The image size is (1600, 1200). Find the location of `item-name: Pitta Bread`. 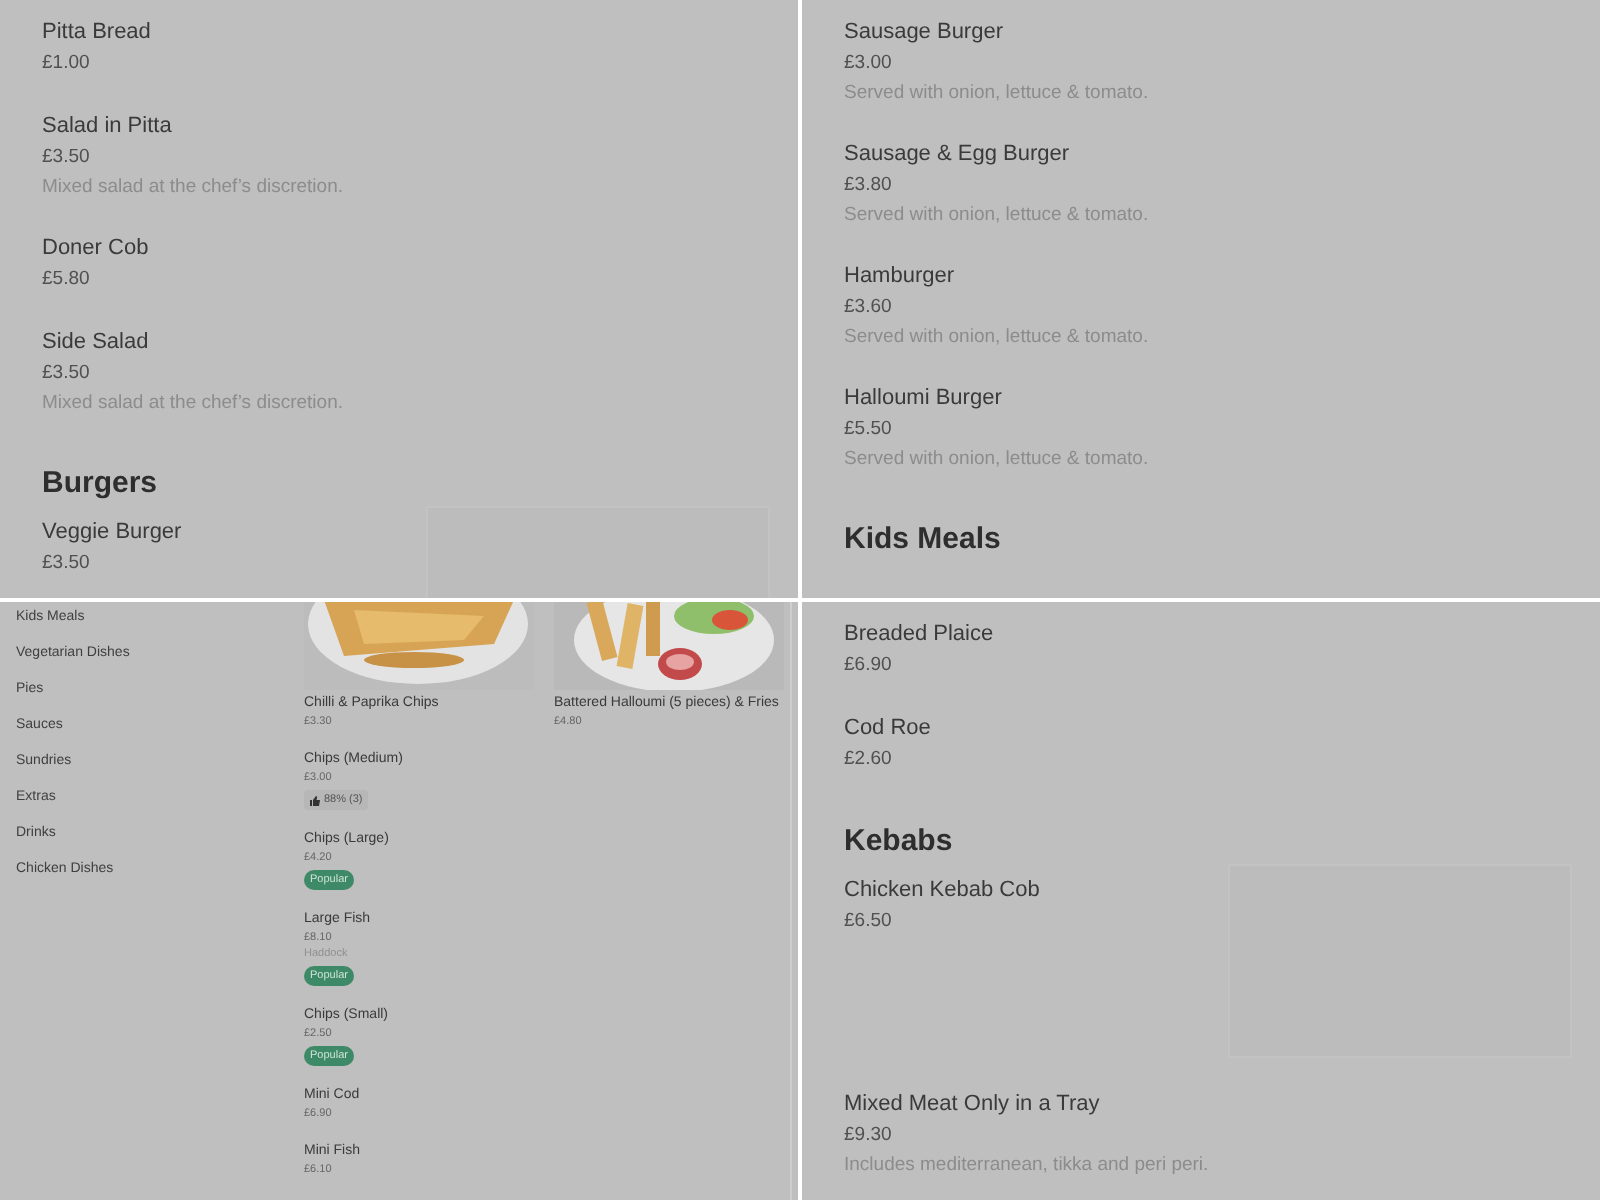

item-name: Pitta Bread is located at coordinates (96, 33).